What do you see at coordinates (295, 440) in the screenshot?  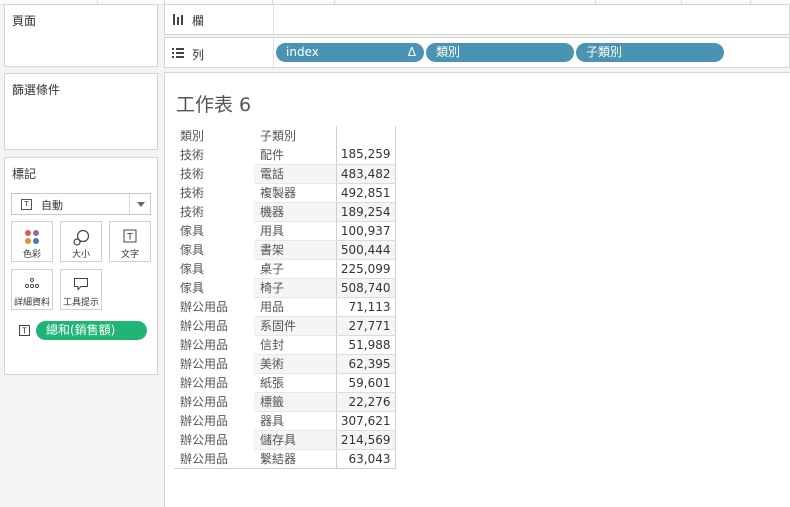 I see `row-subcategory: 儲存具` at bounding box center [295, 440].